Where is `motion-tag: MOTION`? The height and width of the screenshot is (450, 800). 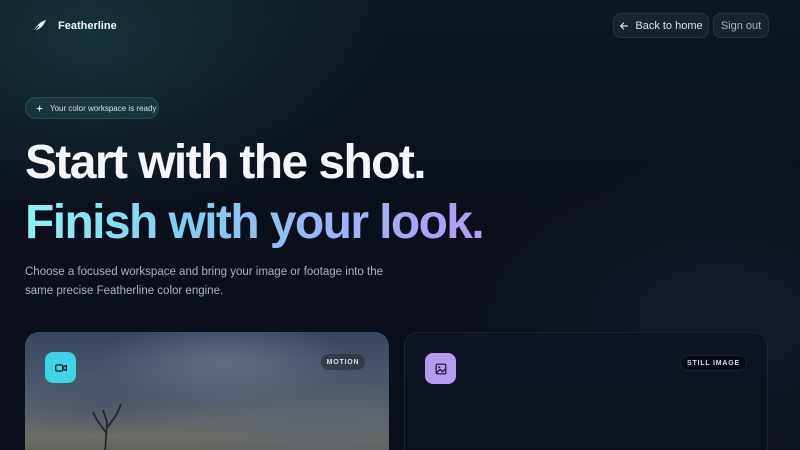 motion-tag: MOTION is located at coordinates (343, 362).